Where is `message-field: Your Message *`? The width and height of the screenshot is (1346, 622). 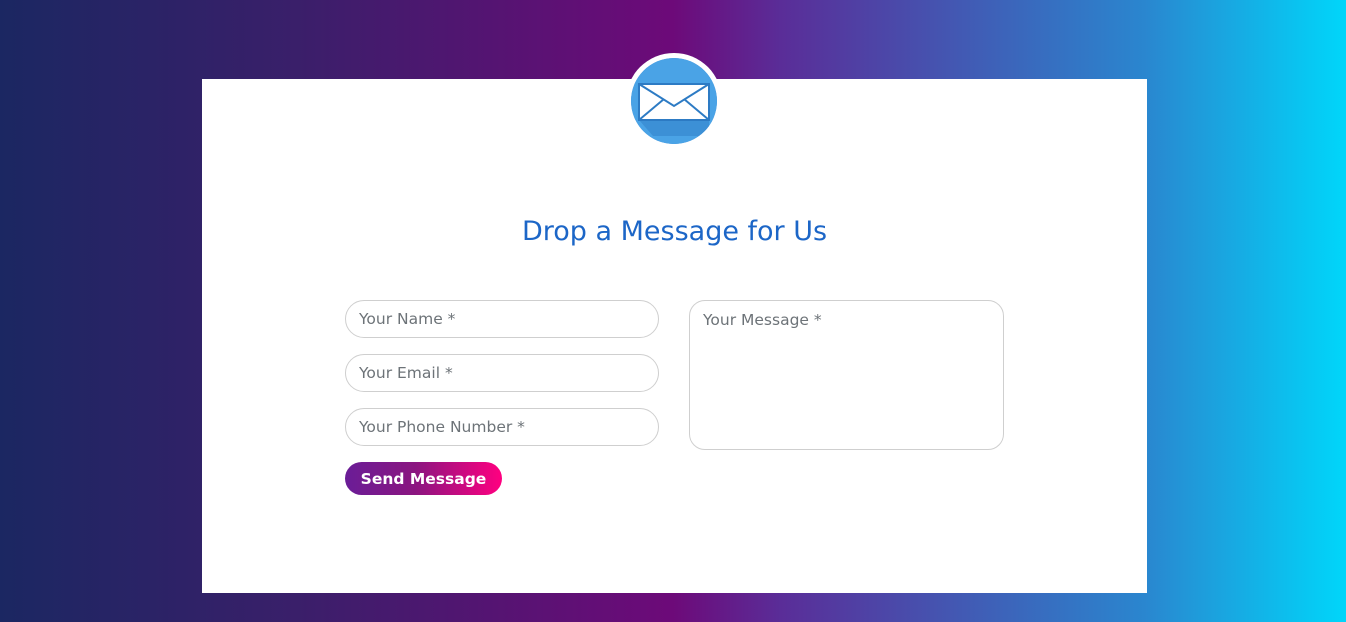 message-field: Your Message * is located at coordinates (846, 375).